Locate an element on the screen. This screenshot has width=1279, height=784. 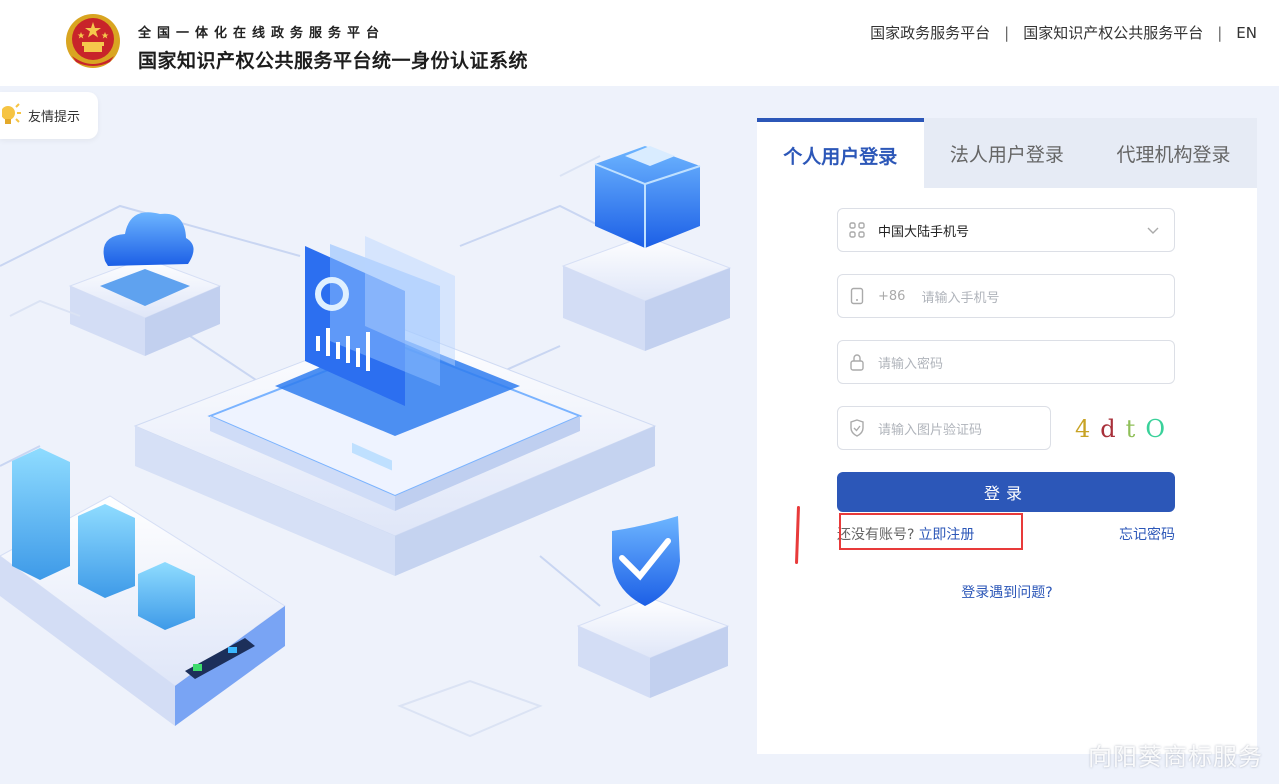
phone-input: +86 请输入手机号 is located at coordinates (1006, 296).